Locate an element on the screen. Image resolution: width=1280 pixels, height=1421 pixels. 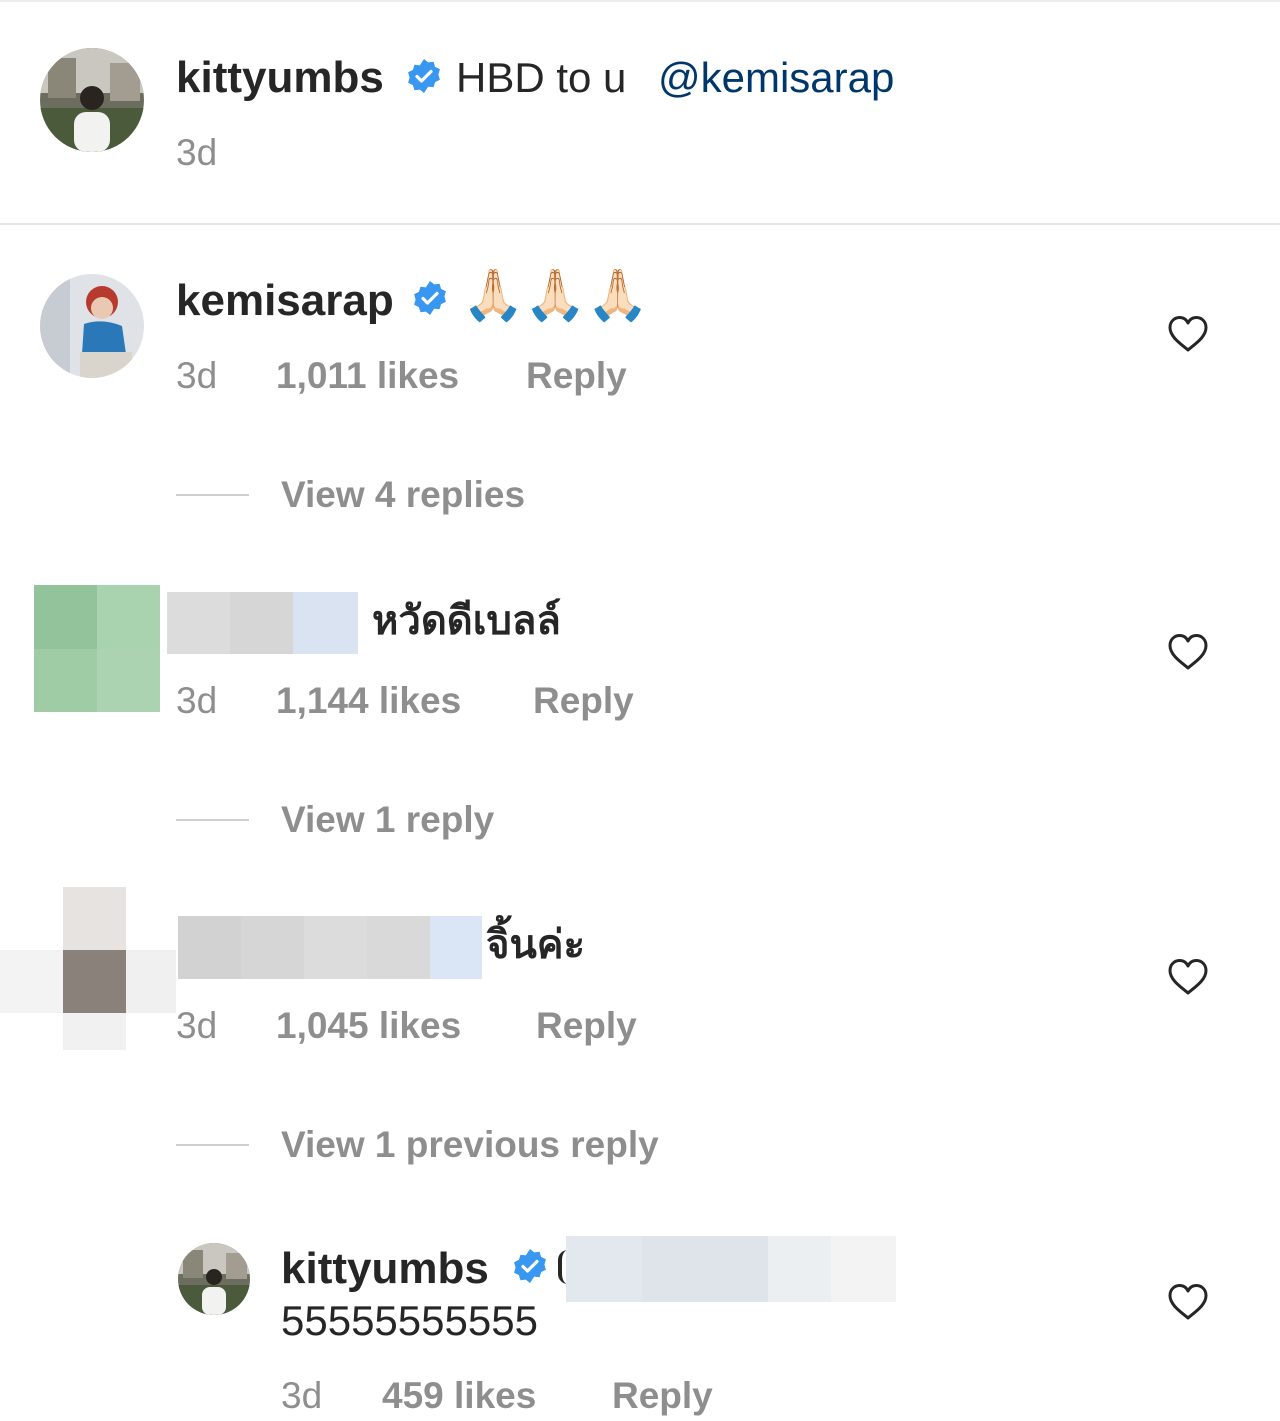
post-timestamp: 3d is located at coordinates (197, 152).